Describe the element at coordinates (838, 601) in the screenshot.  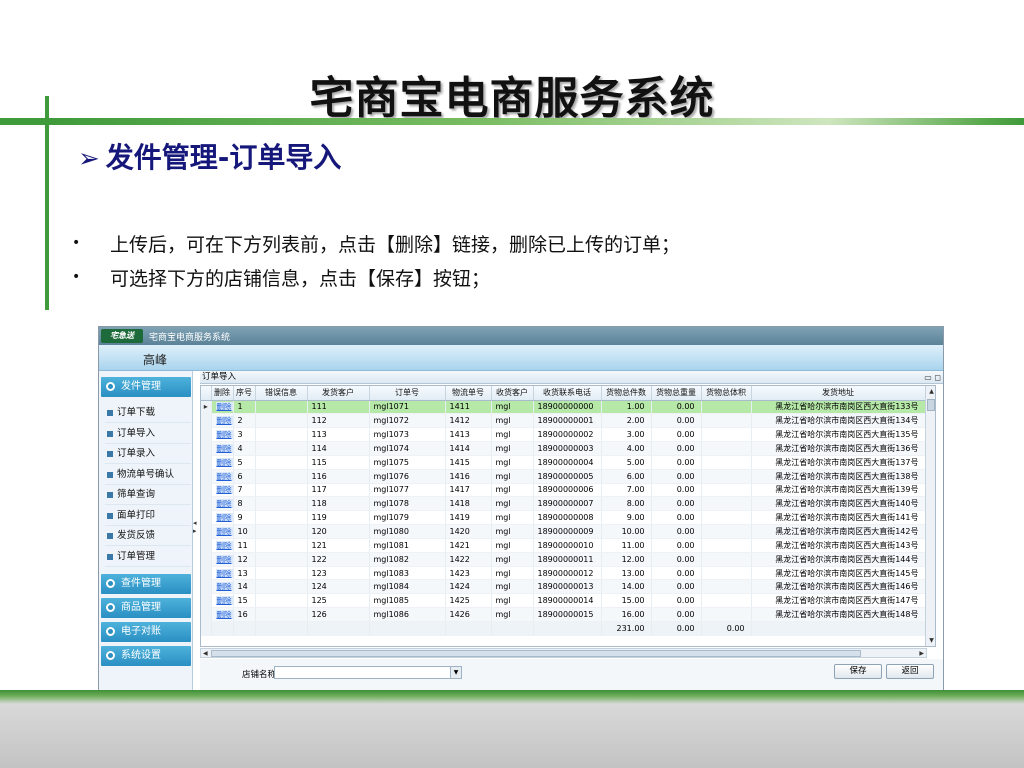
I see `cell-address: 黑龙江省哈尔滨市南岗区西大直街147号` at that location.